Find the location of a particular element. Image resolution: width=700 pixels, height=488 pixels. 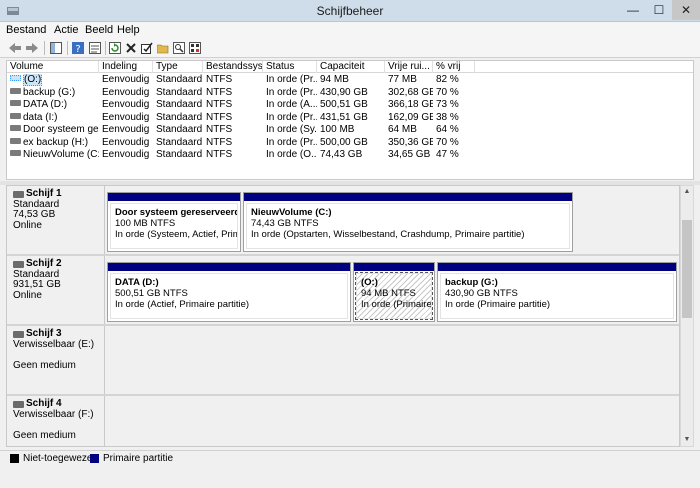

minimize-button: — is located at coordinates (633, 10).